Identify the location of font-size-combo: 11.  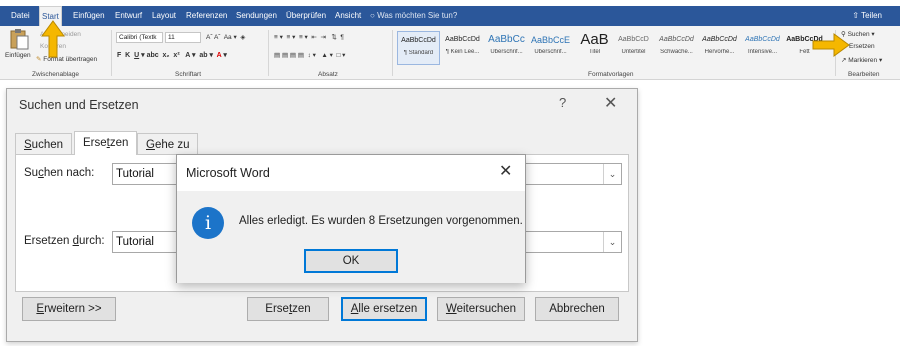
(183, 37).